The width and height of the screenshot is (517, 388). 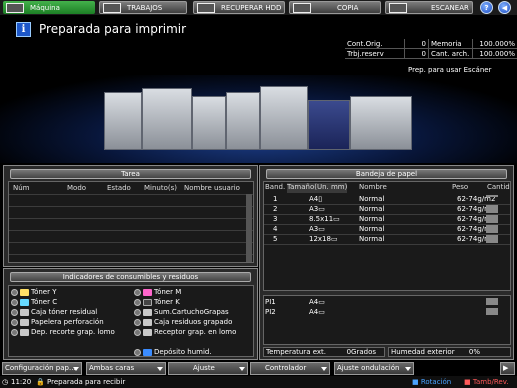 I want to click on tab-escanear-label: ESCANEAR, so click(x=450, y=7).